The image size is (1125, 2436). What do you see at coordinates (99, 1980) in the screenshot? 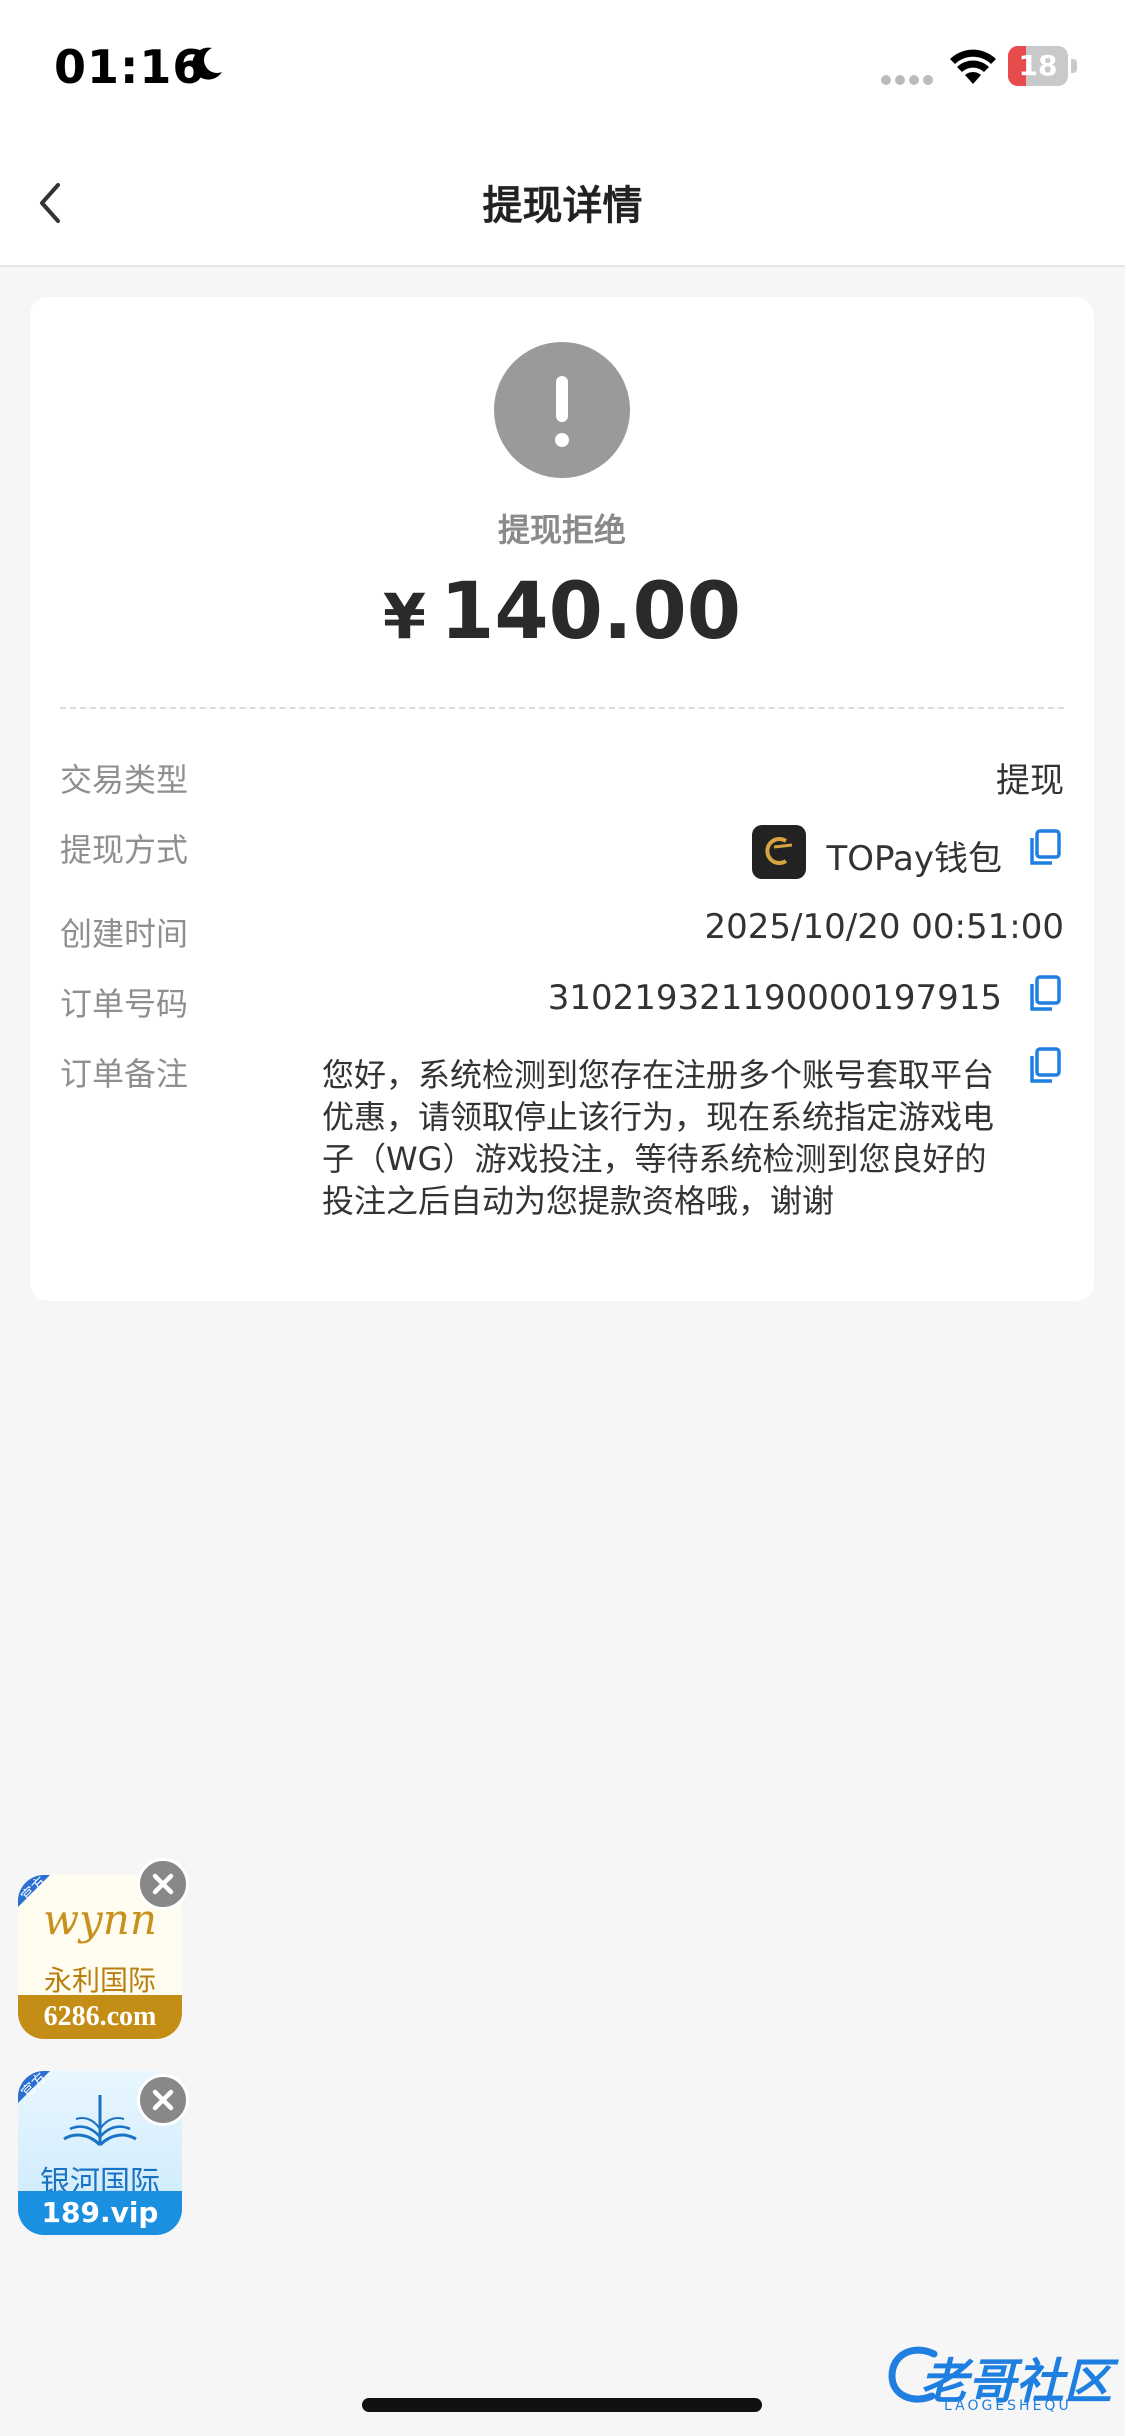
I see `ad-name: 永利国际` at bounding box center [99, 1980].